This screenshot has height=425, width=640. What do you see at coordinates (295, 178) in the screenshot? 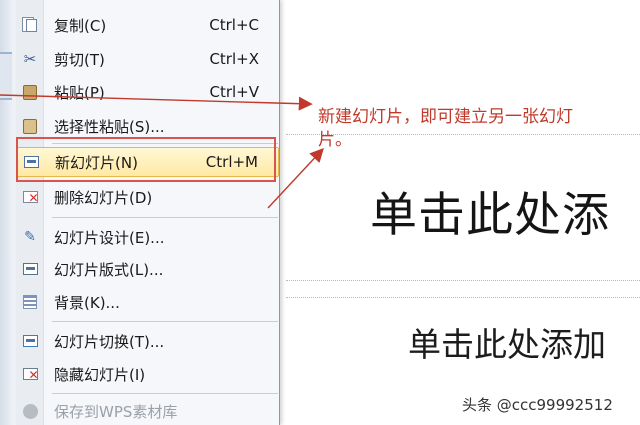
I see `annotation-arrow-up` at bounding box center [295, 178].